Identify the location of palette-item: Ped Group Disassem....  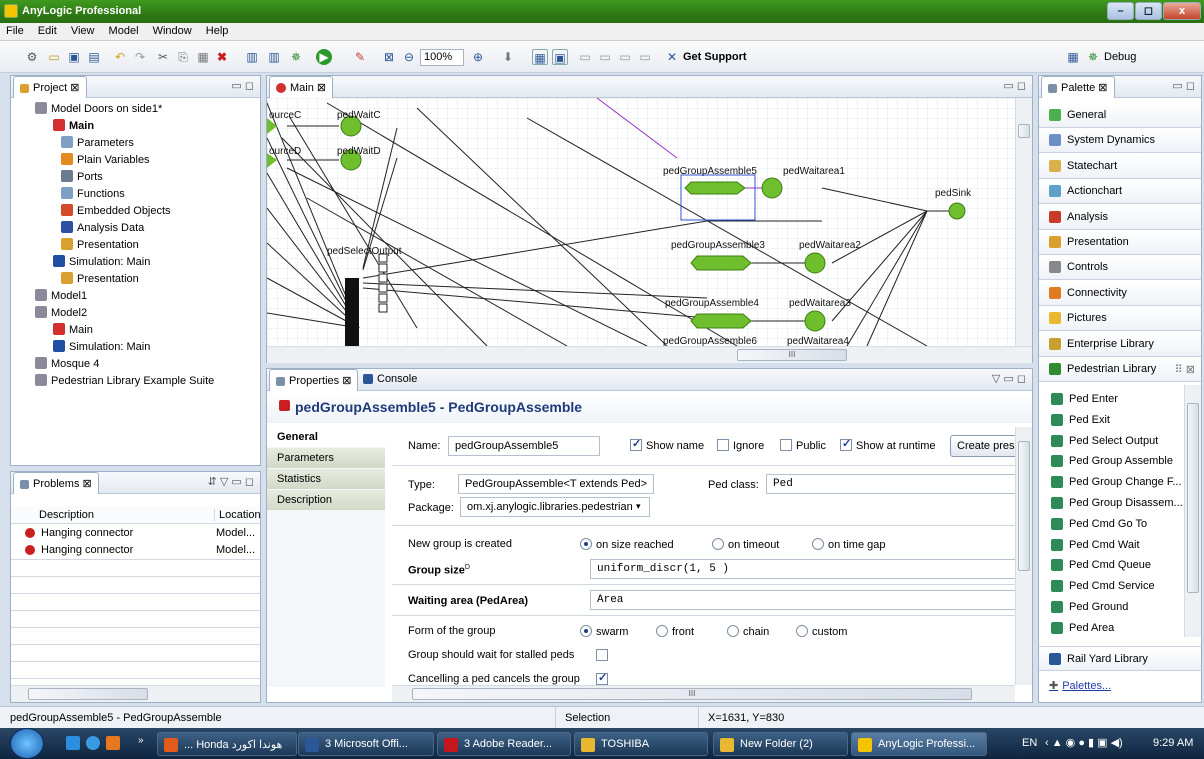
(1111, 503).